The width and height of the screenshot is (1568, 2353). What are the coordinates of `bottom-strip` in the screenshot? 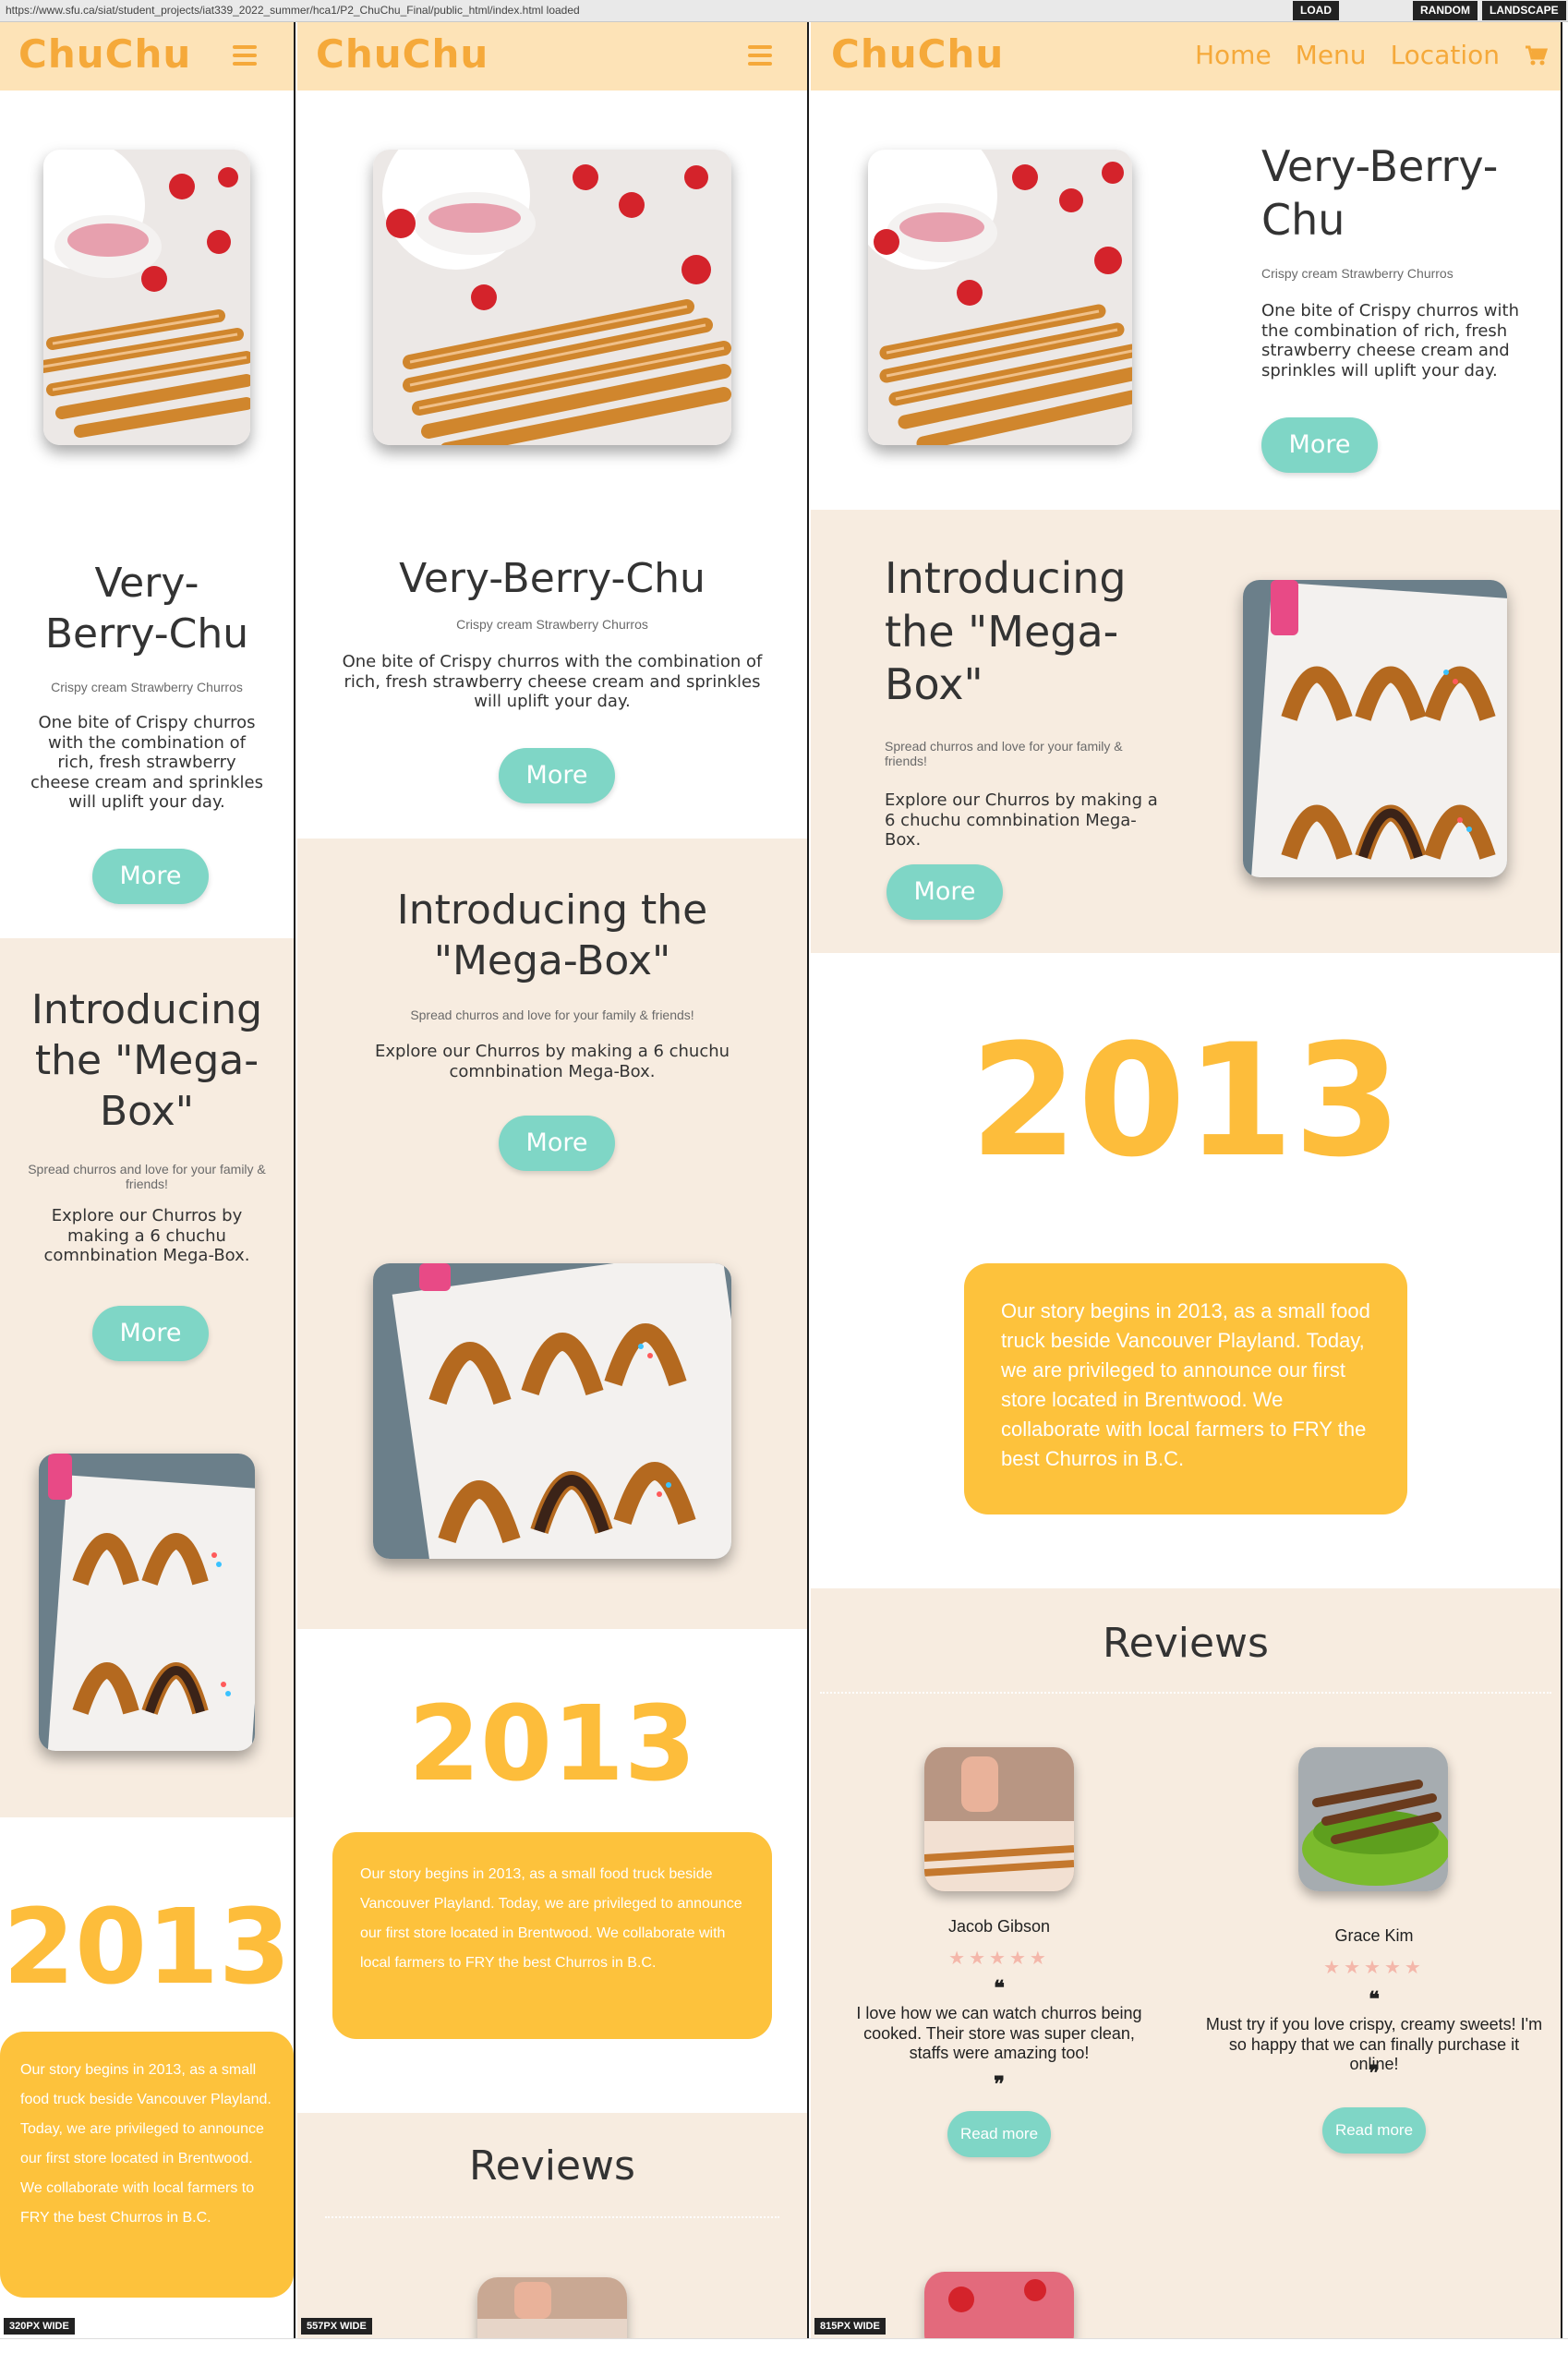 It's located at (784, 2345).